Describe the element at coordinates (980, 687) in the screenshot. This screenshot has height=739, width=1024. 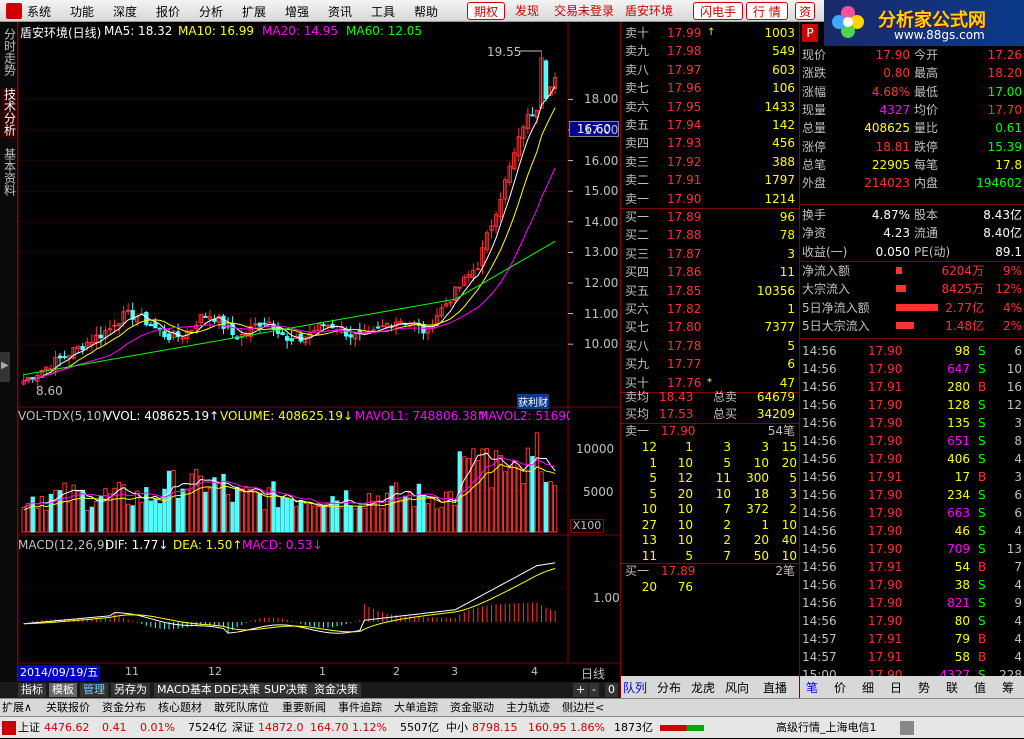
I see `tab-value: 值` at that location.